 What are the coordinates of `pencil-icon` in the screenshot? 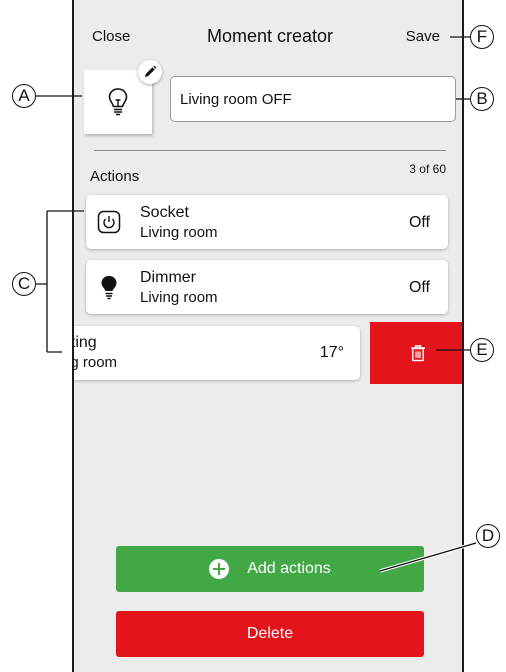 It's located at (151, 71).